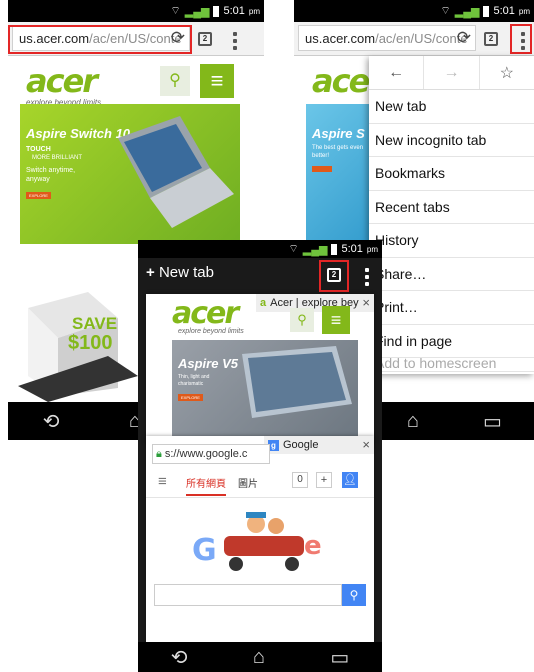 The height and width of the screenshot is (672, 534). Describe the element at coordinates (315, 303) in the screenshot. I see `tab-card-title: a Acer | explore bey` at that location.